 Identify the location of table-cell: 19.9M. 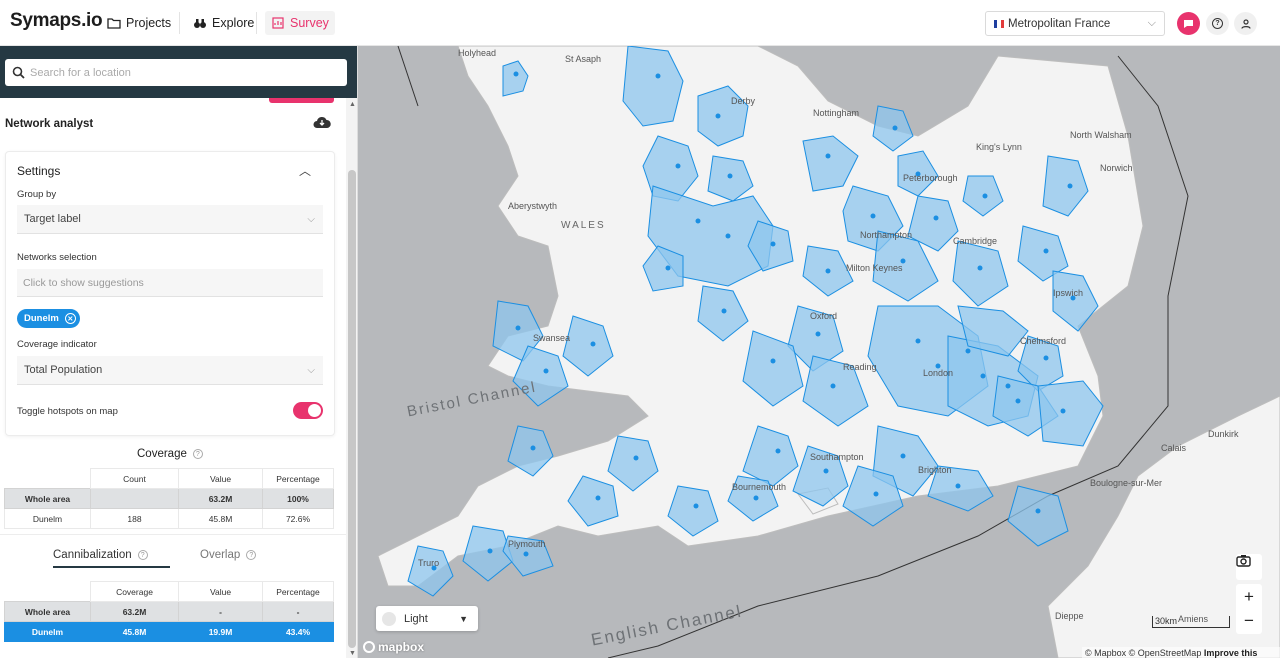
(220, 631).